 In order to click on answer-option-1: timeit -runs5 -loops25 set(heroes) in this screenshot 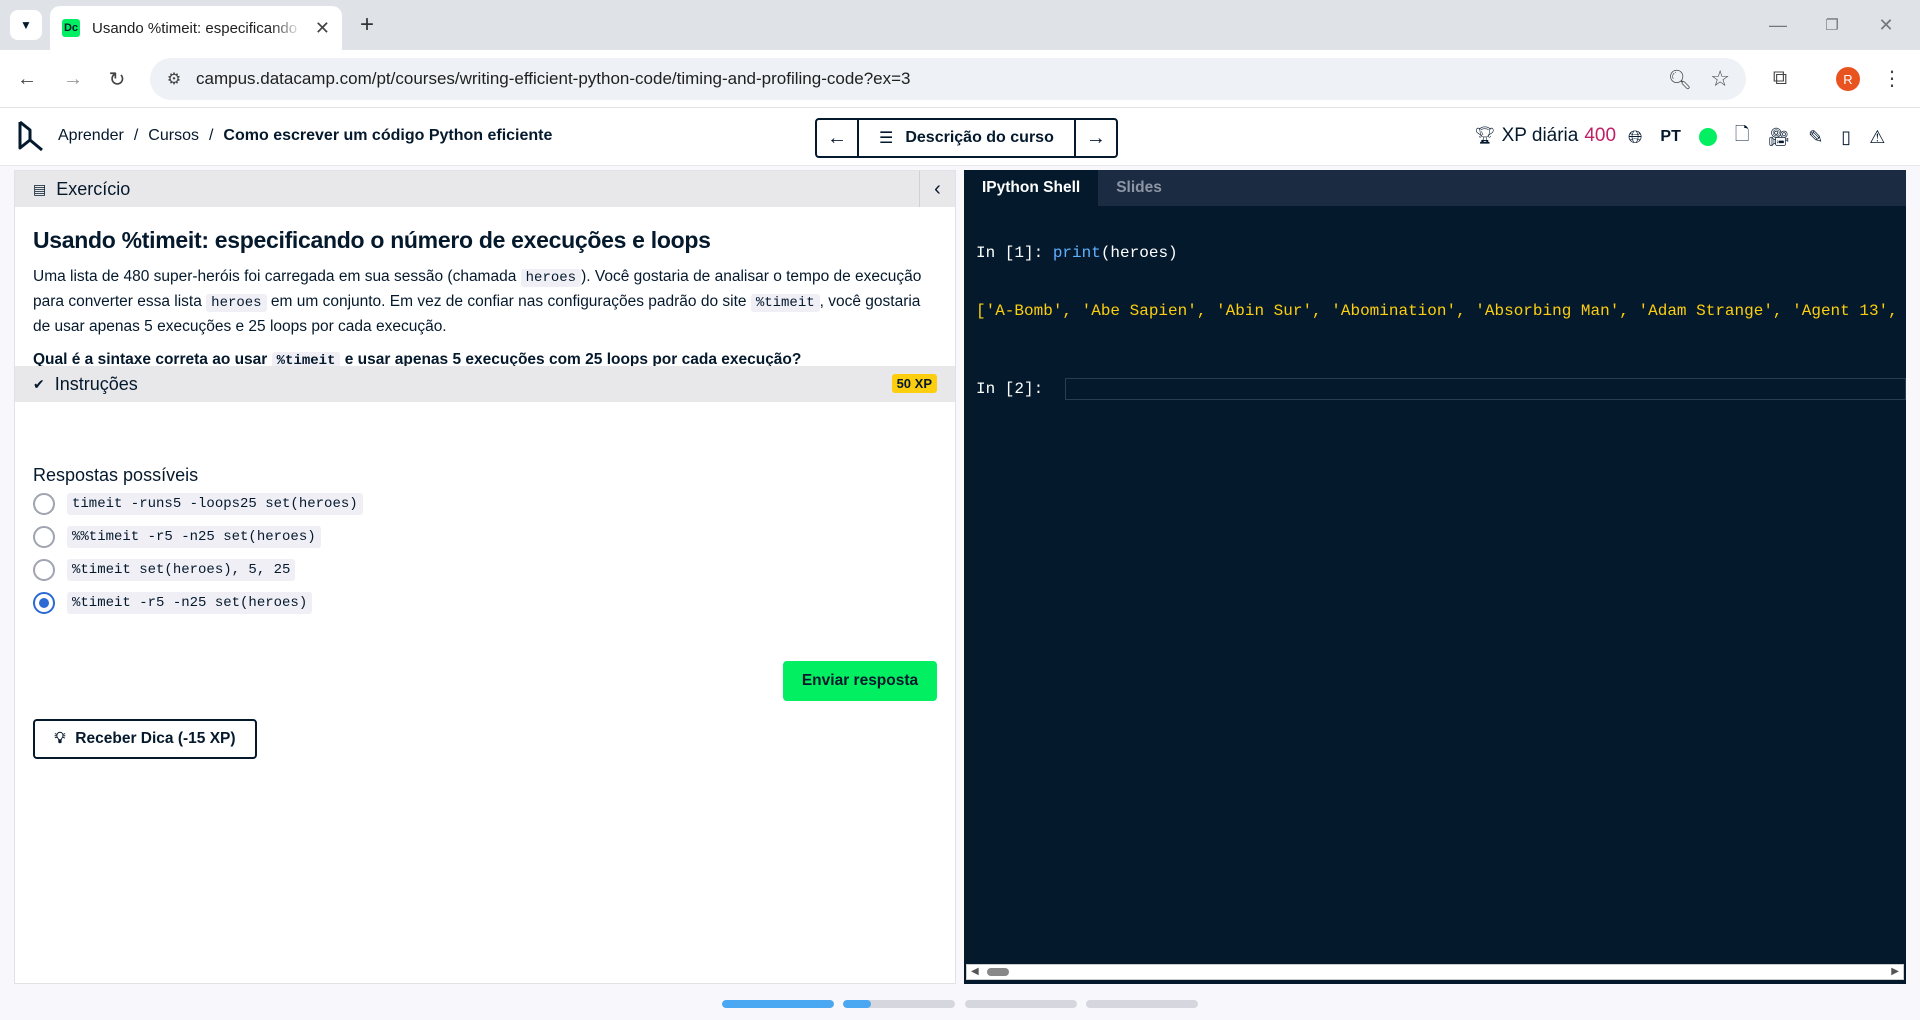, I will do `click(198, 504)`.